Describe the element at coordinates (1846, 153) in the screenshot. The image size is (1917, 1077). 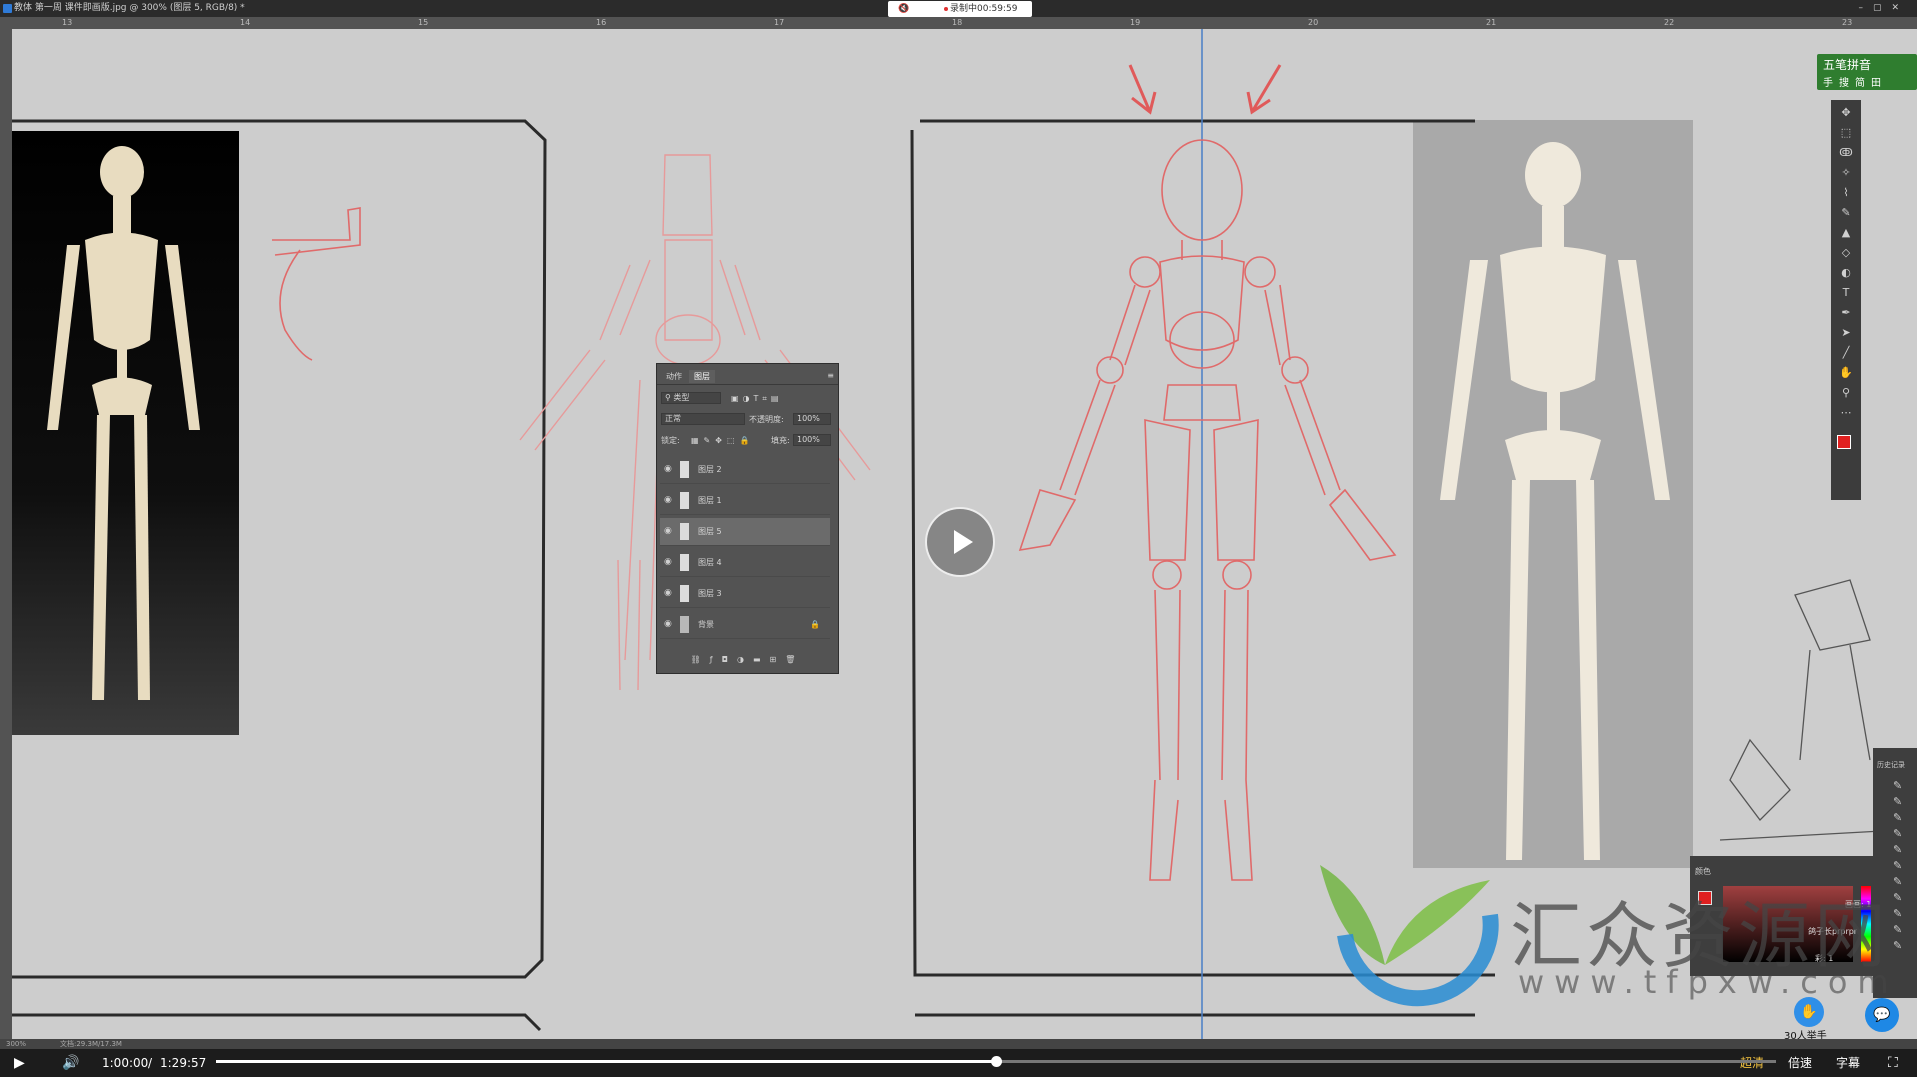
I see `lasso-icon: ↂ` at that location.